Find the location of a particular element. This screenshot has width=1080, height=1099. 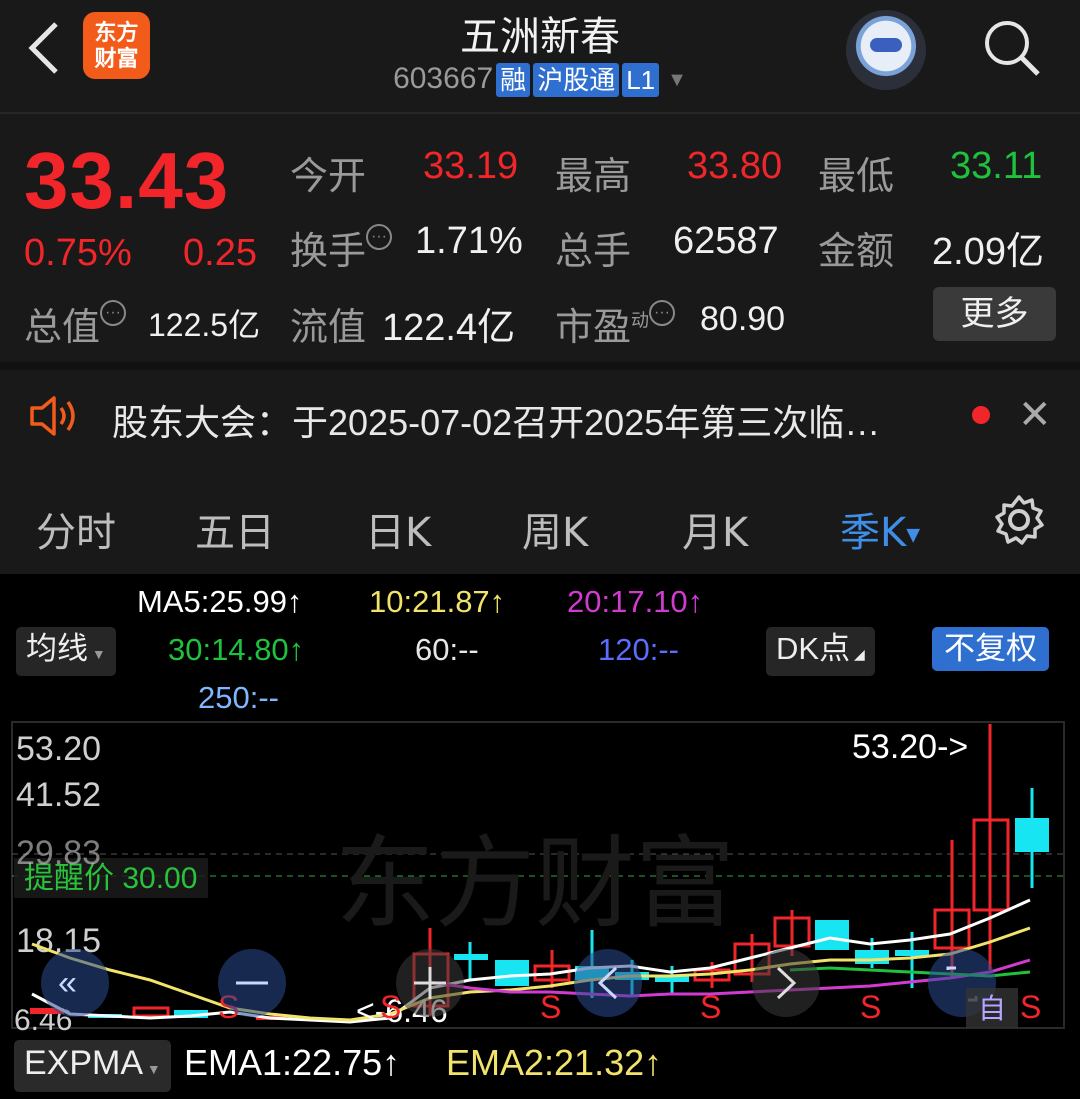

tag-level: L1 is located at coordinates (641, 80).